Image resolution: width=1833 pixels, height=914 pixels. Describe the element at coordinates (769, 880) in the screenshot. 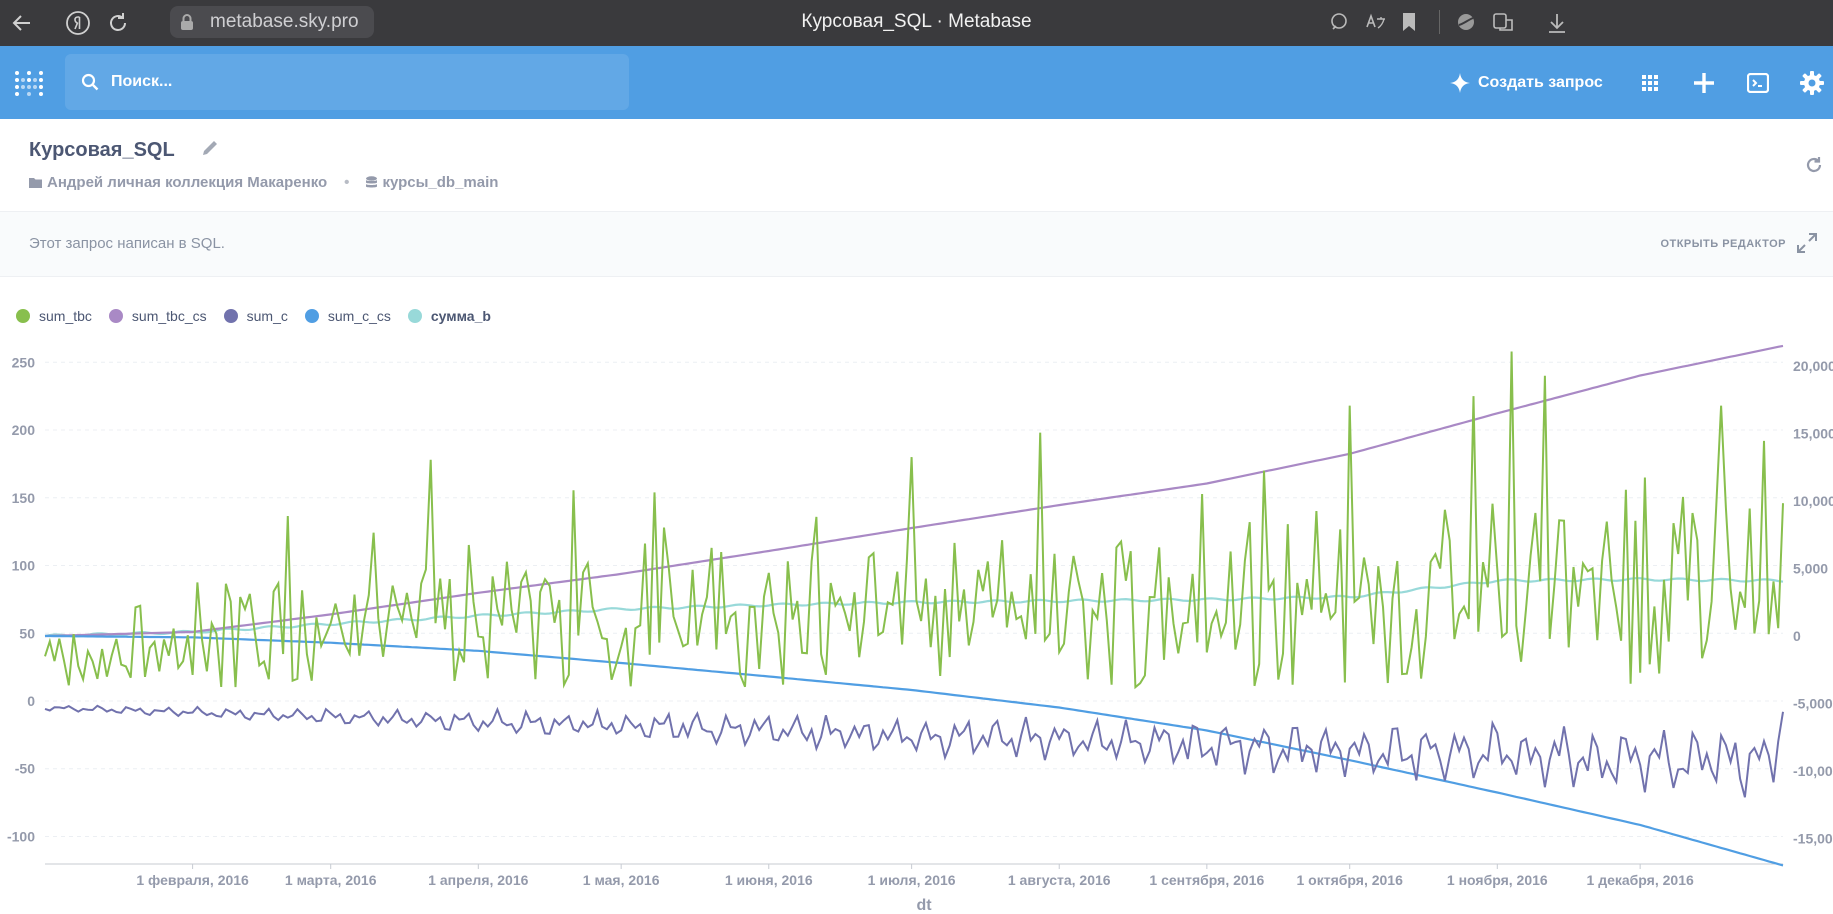

I see `x-tick-label: 1 июня, 2016` at that location.